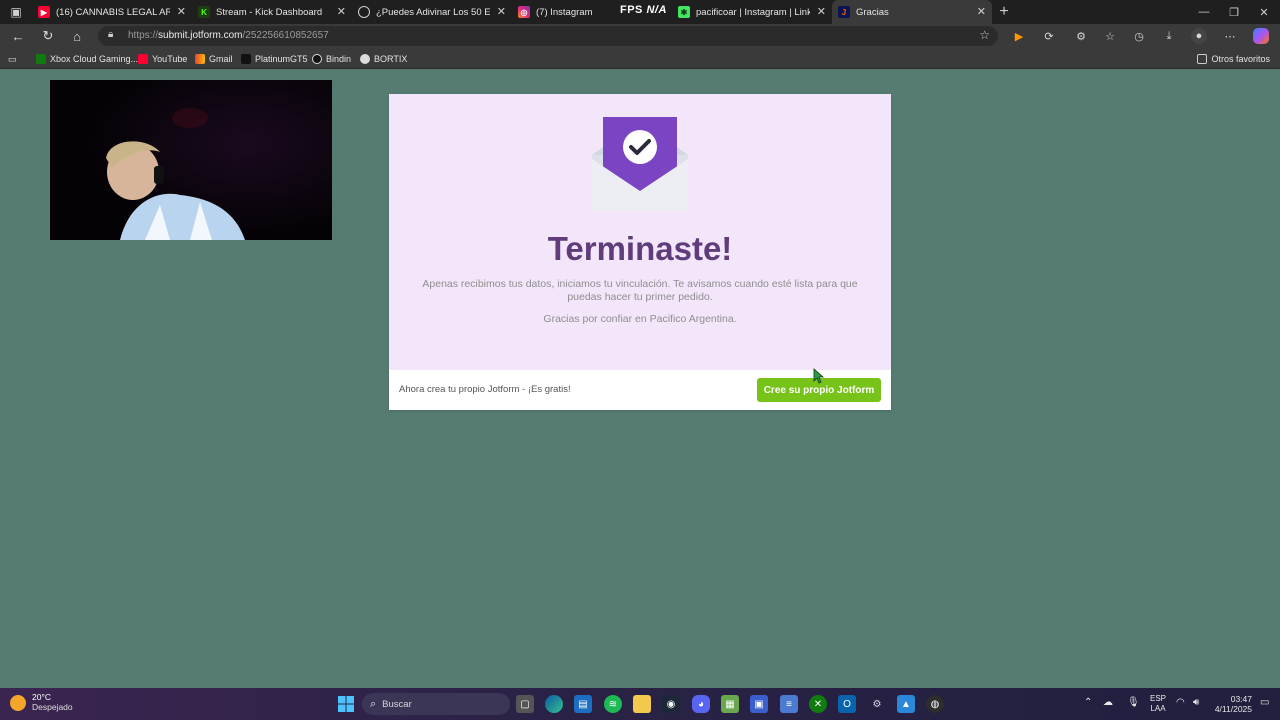 This screenshot has height=720, width=1280. What do you see at coordinates (436, 704) in the screenshot?
I see `taskbar-search: ⌕ Buscar` at bounding box center [436, 704].